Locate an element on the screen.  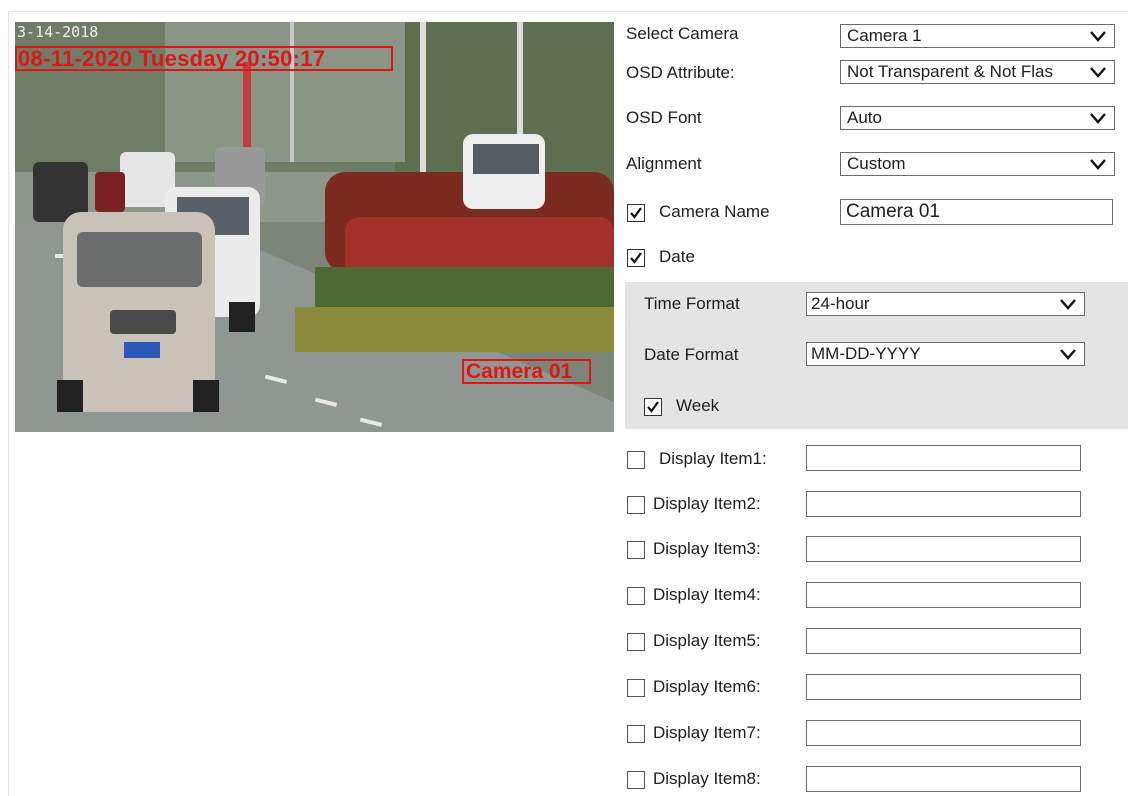
display-item-8-label: Display Item8: is located at coordinates (707, 778).